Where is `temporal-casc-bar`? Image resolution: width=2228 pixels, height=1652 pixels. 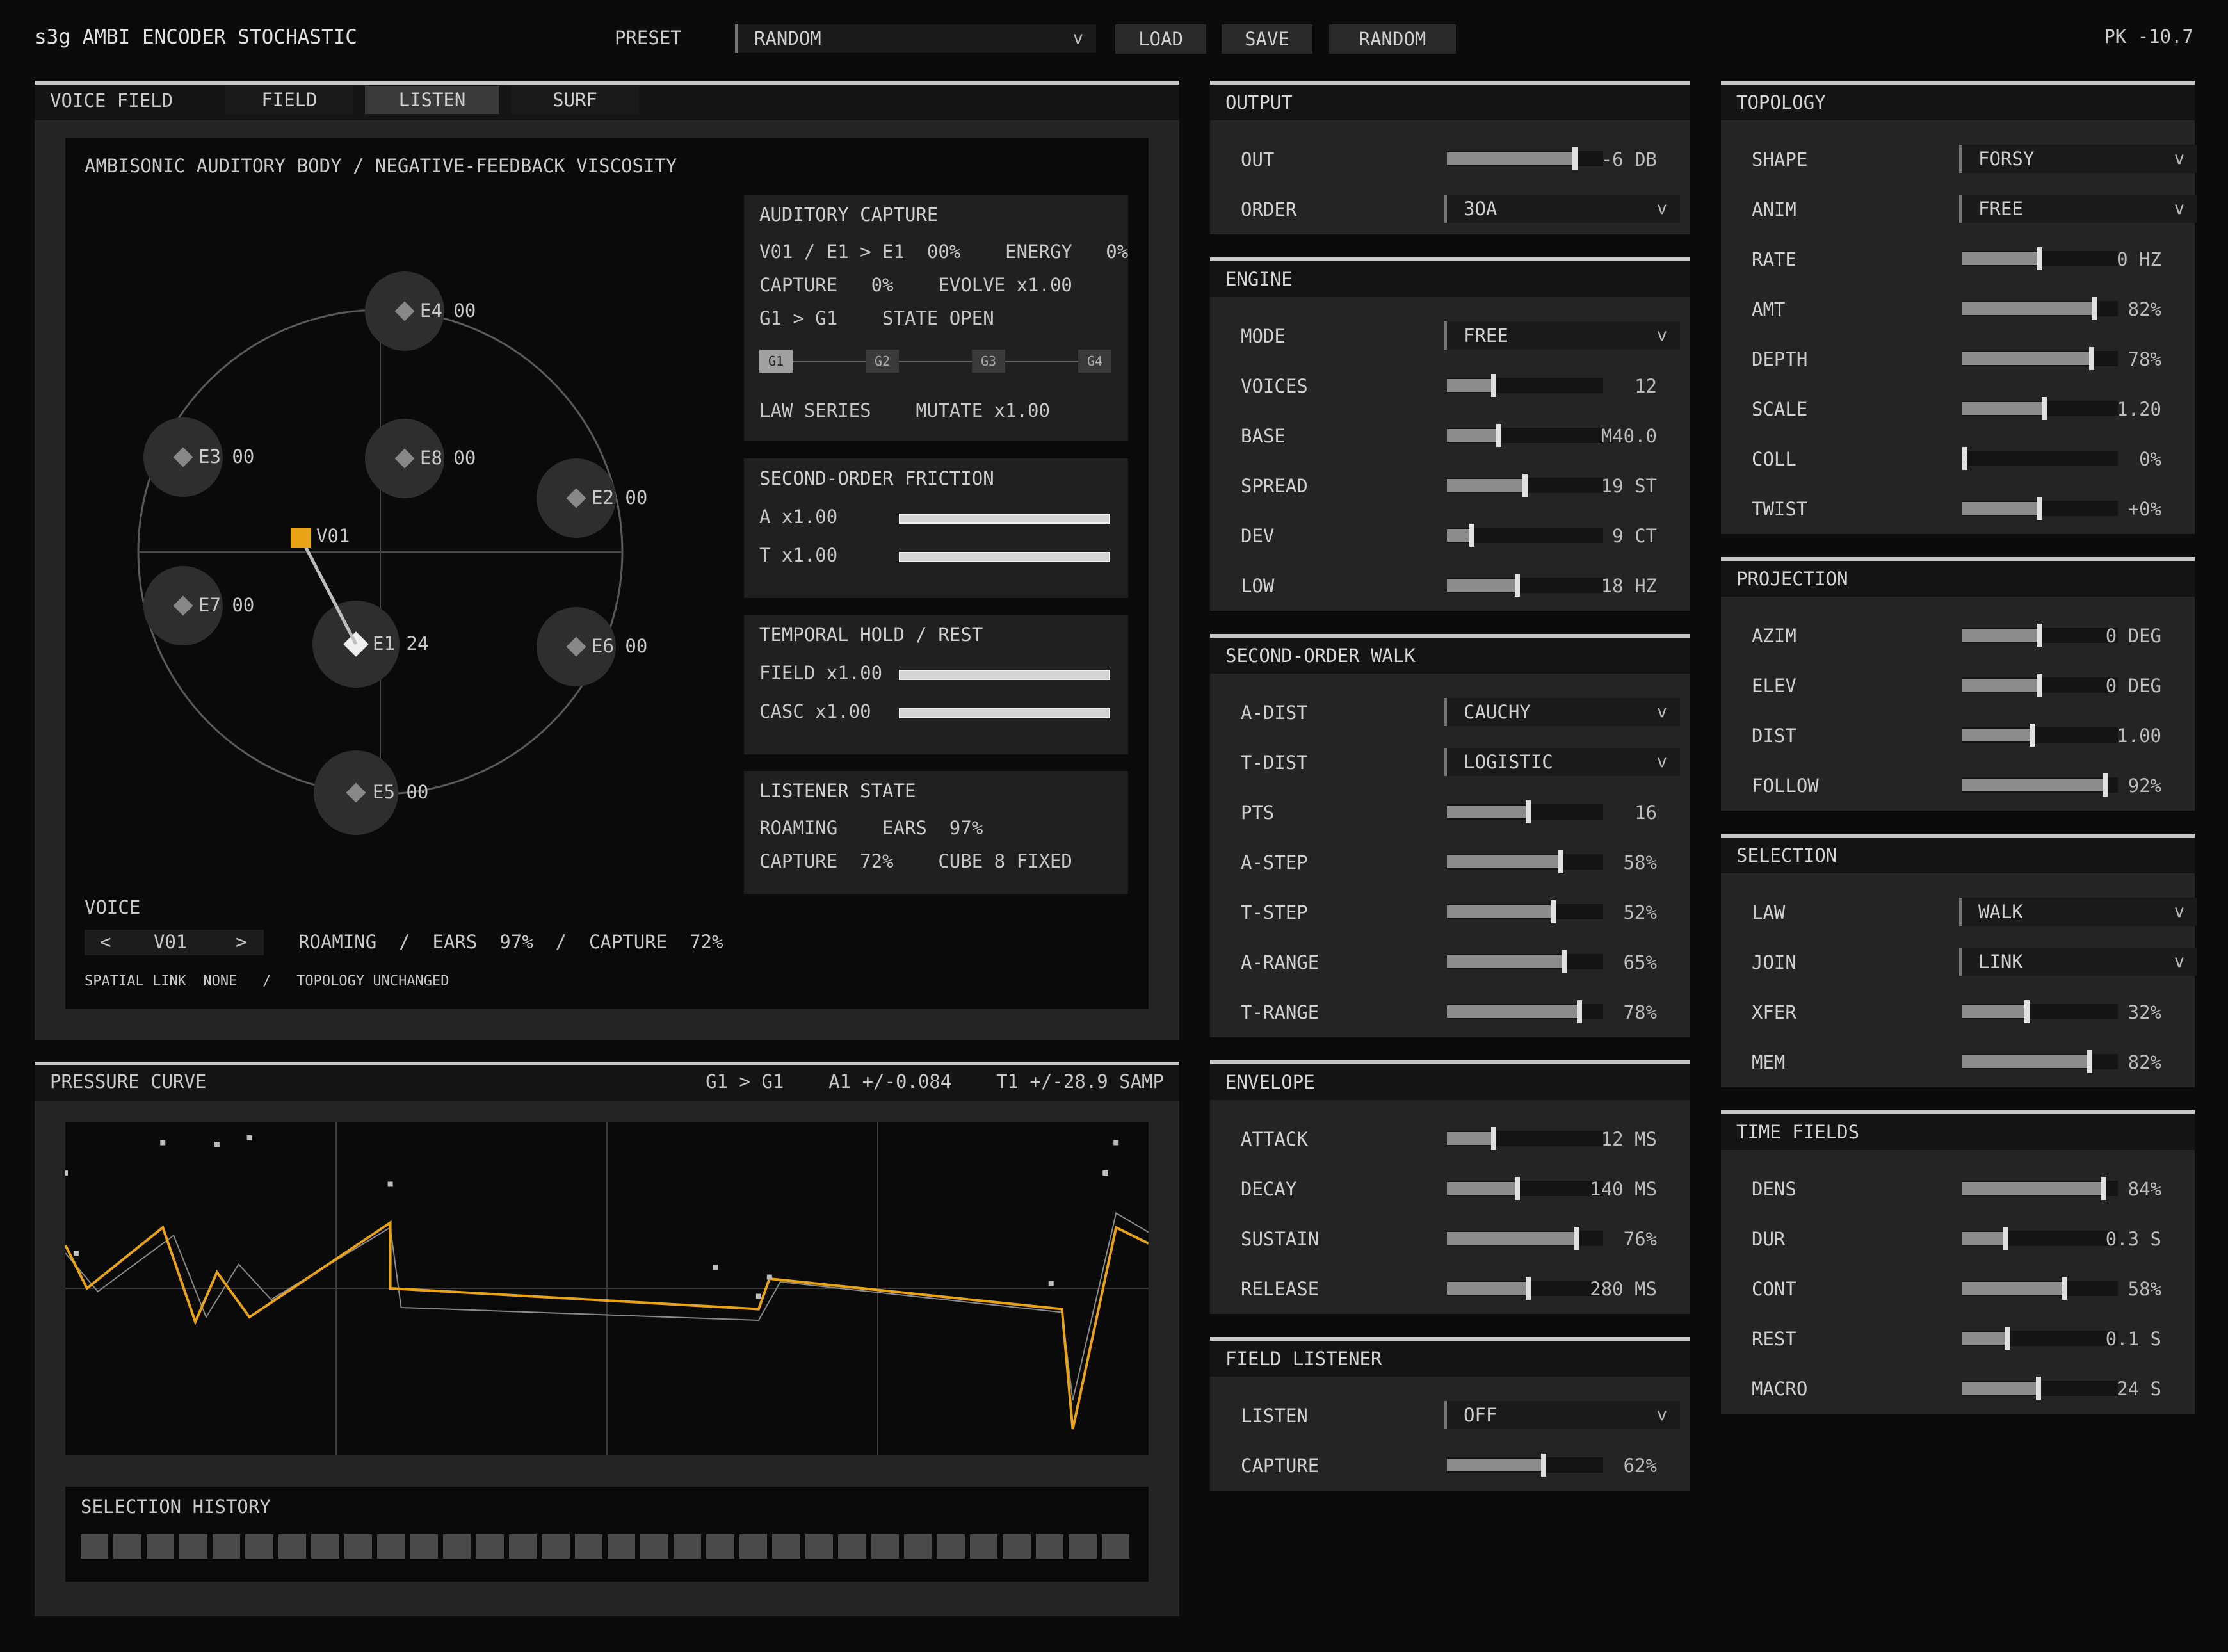 temporal-casc-bar is located at coordinates (1004, 713).